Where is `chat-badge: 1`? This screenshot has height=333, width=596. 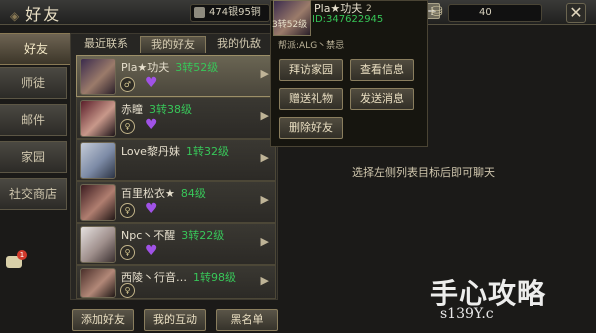
chat-badge: 1 is located at coordinates (22, 255).